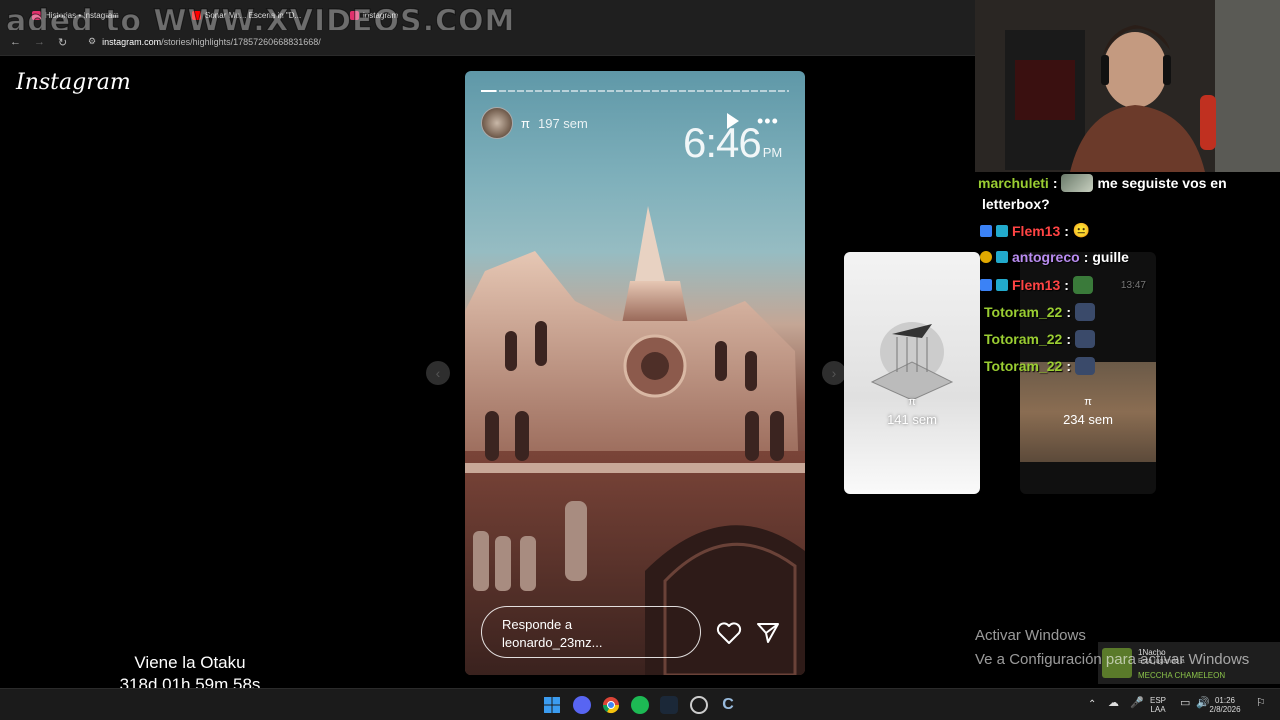  I want to click on side-story-age: 141 sem, so click(912, 419).